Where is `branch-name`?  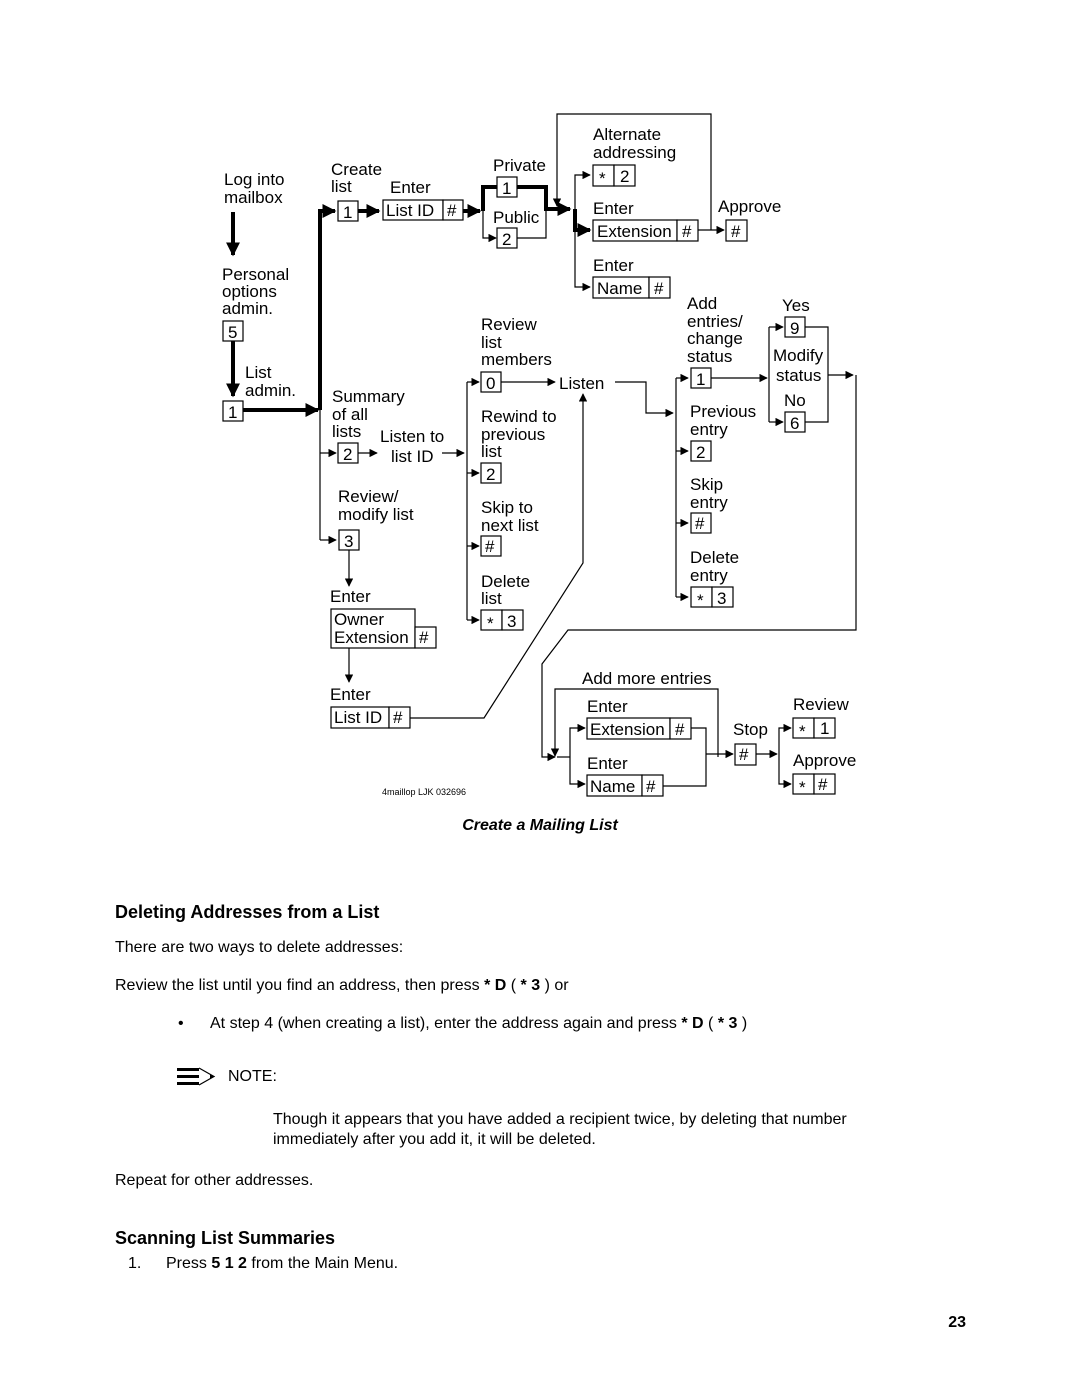
branch-name is located at coordinates (582, 261).